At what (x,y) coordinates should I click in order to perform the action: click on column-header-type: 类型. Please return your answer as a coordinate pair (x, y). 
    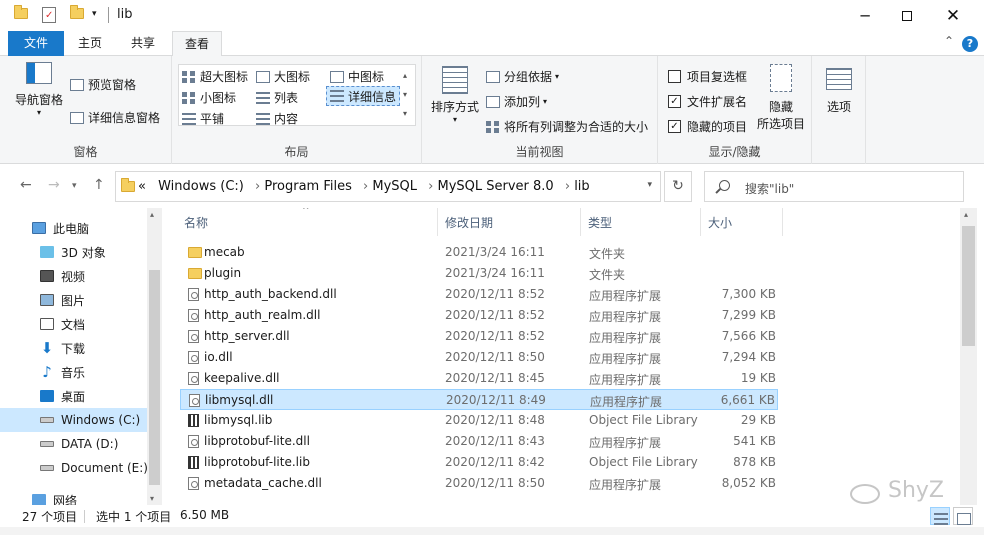
    Looking at the image, I should click on (600, 222).